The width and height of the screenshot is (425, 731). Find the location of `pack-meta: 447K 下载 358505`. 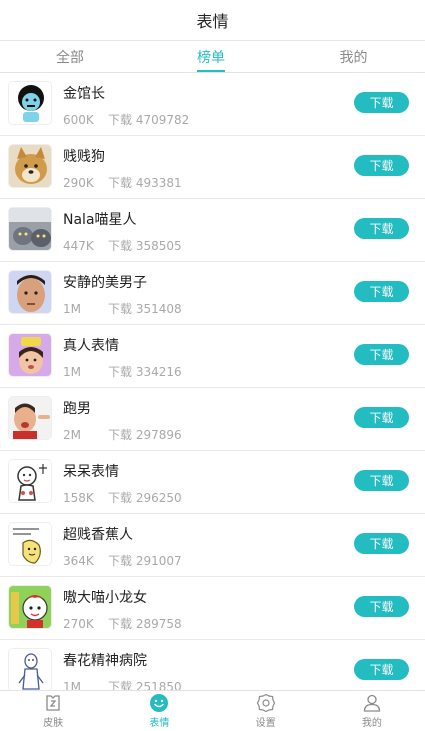

pack-meta: 447K 下载 358505 is located at coordinates (122, 245).